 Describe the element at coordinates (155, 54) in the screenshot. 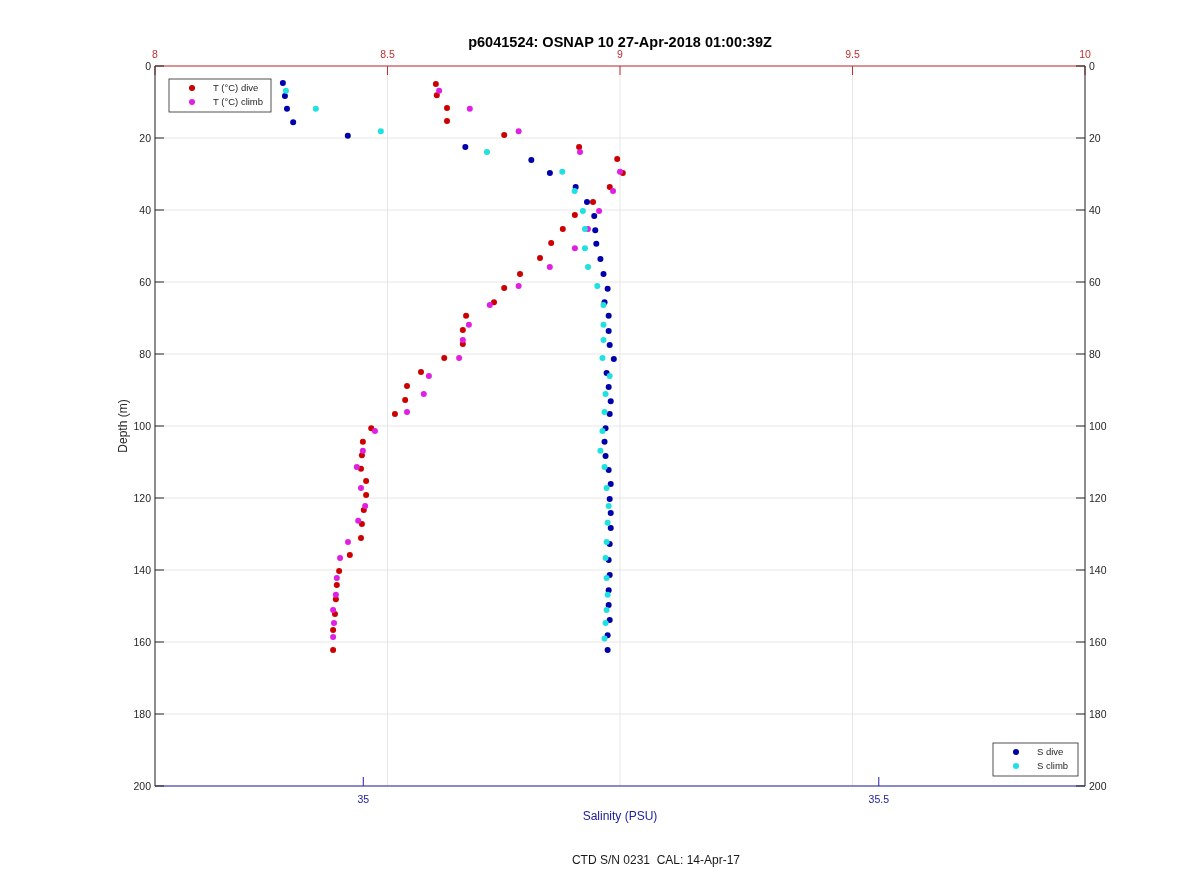

I see `tick-label: 8` at that location.